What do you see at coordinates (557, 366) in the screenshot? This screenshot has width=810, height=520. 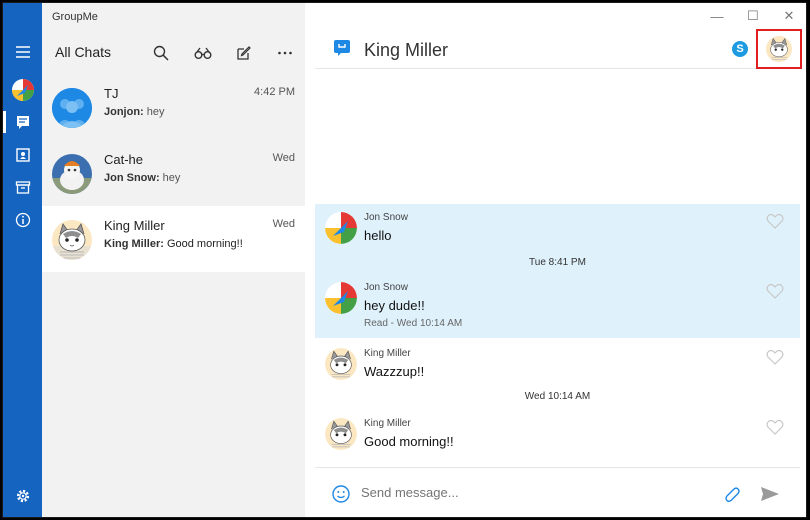 I see `message-item: King Miller Wazzzup!!` at bounding box center [557, 366].